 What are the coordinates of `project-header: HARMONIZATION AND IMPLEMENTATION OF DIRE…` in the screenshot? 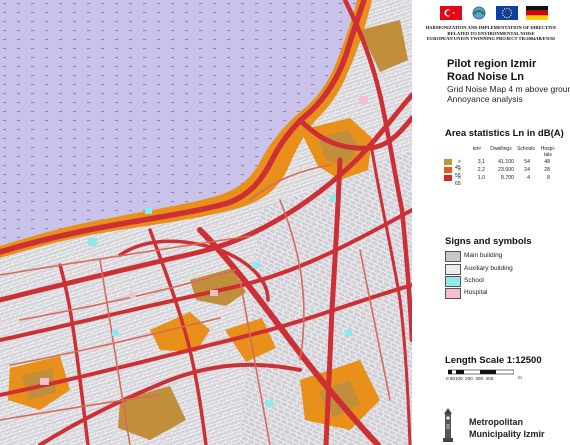 It's located at (491, 33).